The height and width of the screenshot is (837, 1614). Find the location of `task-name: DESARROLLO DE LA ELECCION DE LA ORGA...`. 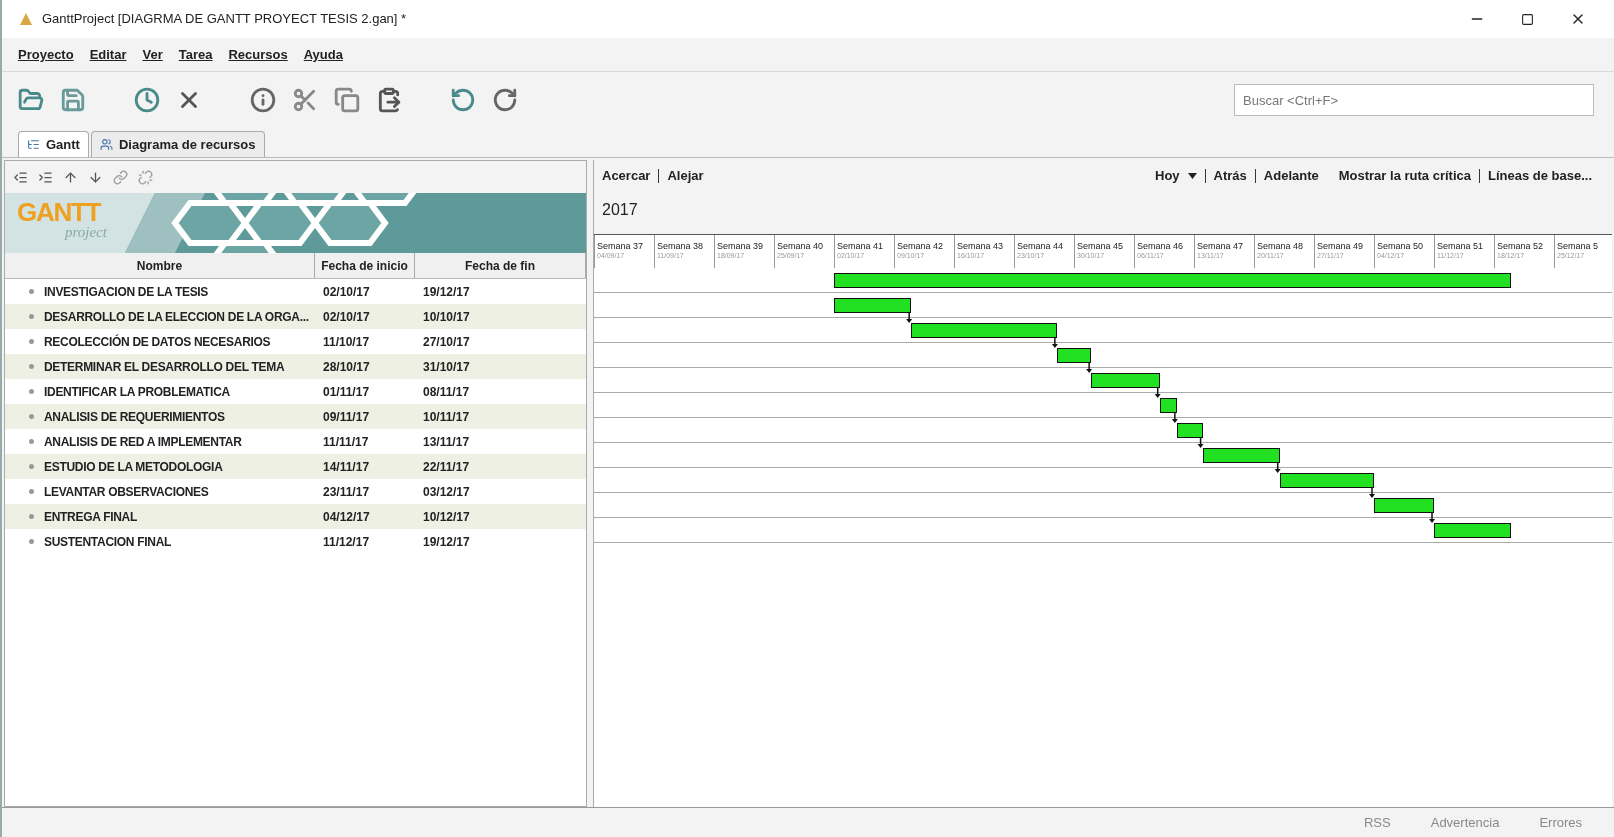

task-name: DESARROLLO DE LA ELECCION DE LA ORGA... is located at coordinates (176, 316).